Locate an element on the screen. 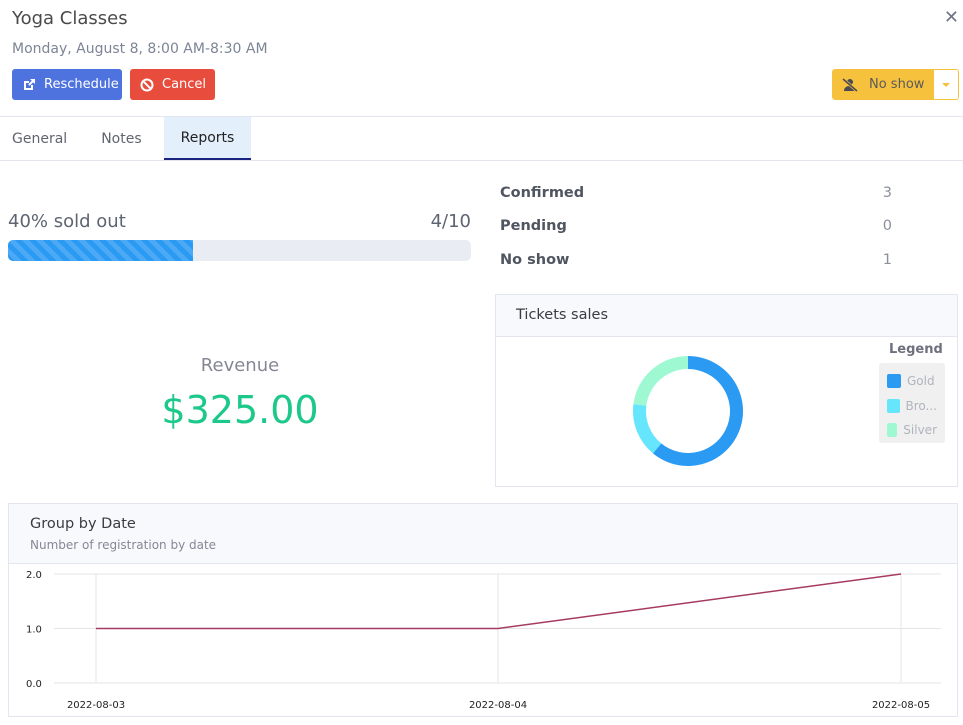 The image size is (963, 725). divider is located at coordinates (481, 160).